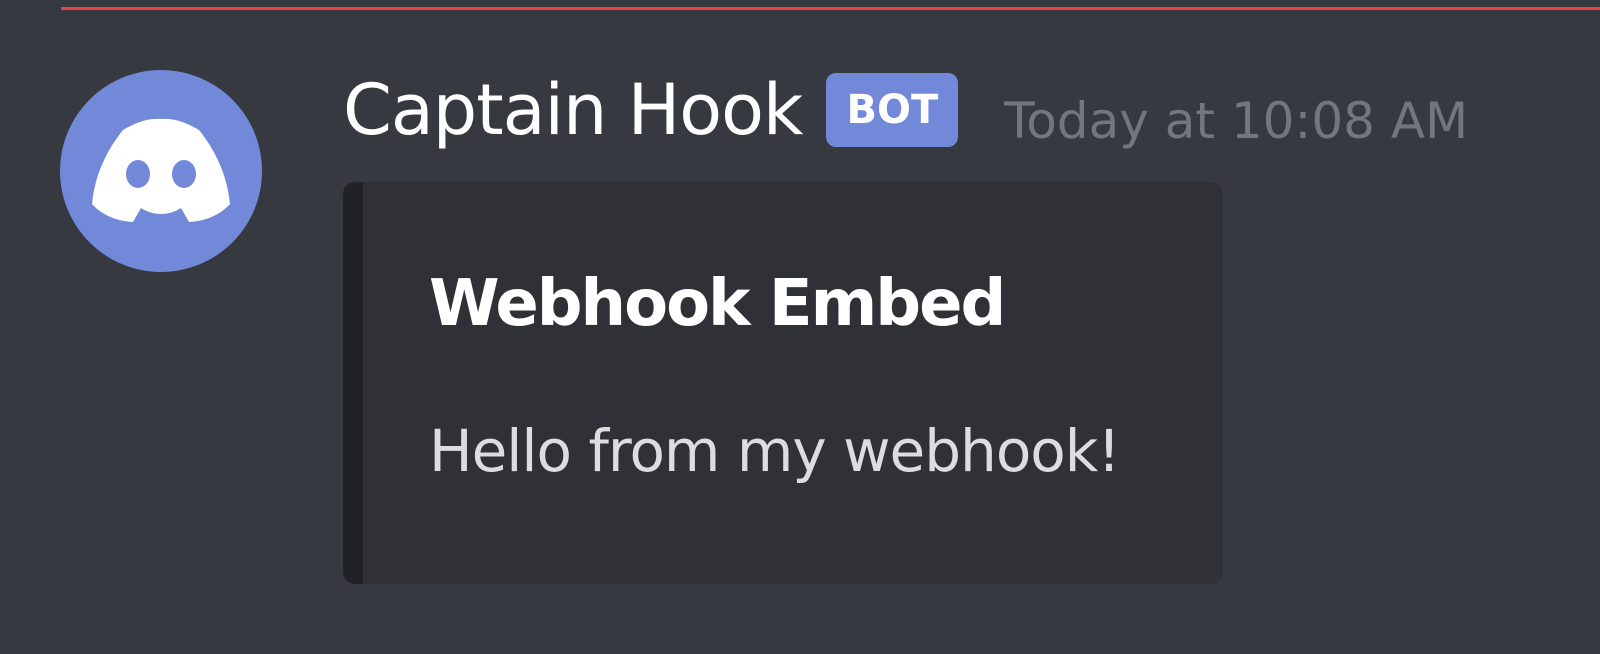 The height and width of the screenshot is (654, 1600). What do you see at coordinates (717, 304) in the screenshot?
I see `embed-title: Webhook Embed` at bounding box center [717, 304].